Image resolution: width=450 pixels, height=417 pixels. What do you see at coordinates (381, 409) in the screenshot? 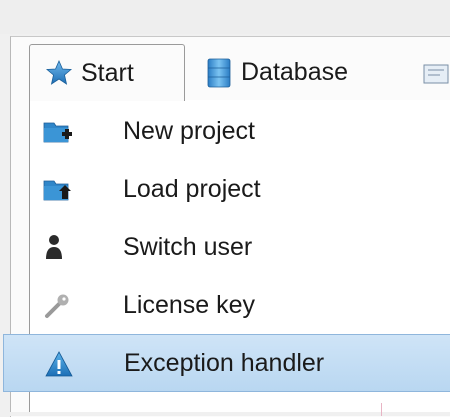
I see `background-artifact` at bounding box center [381, 409].